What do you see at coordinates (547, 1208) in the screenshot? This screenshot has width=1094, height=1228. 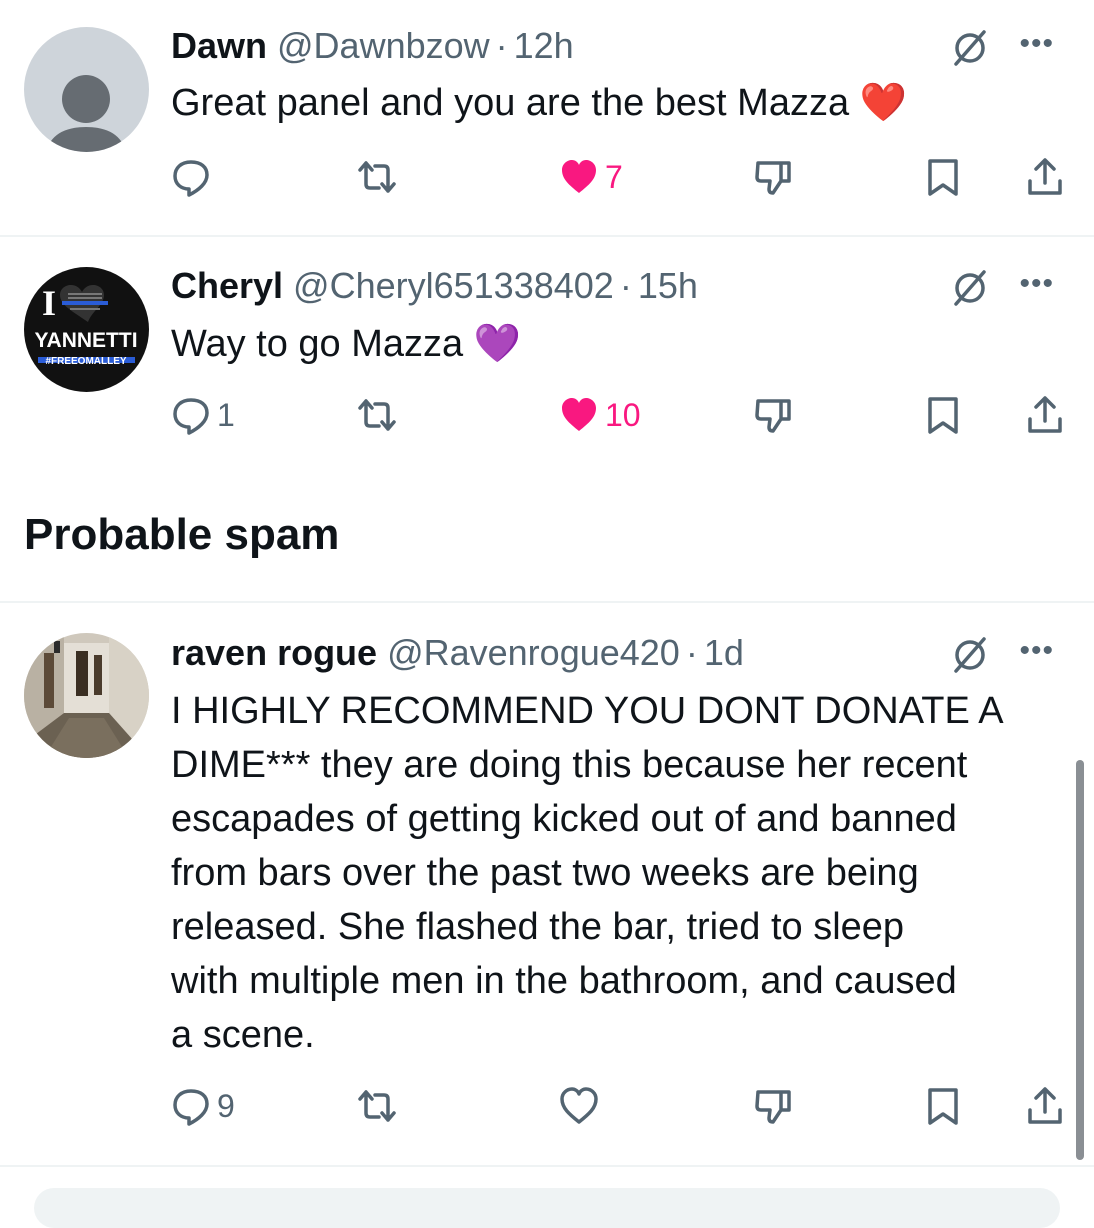 I see `reply-composer-bar` at bounding box center [547, 1208].